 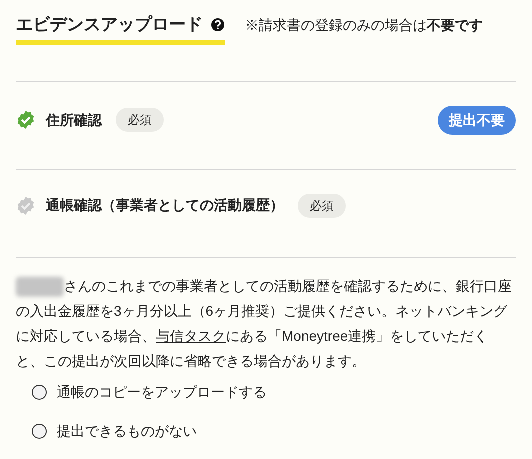 What do you see at coordinates (162, 392) in the screenshot?
I see `option-label: 通帳のコピーをアップロードする` at bounding box center [162, 392].